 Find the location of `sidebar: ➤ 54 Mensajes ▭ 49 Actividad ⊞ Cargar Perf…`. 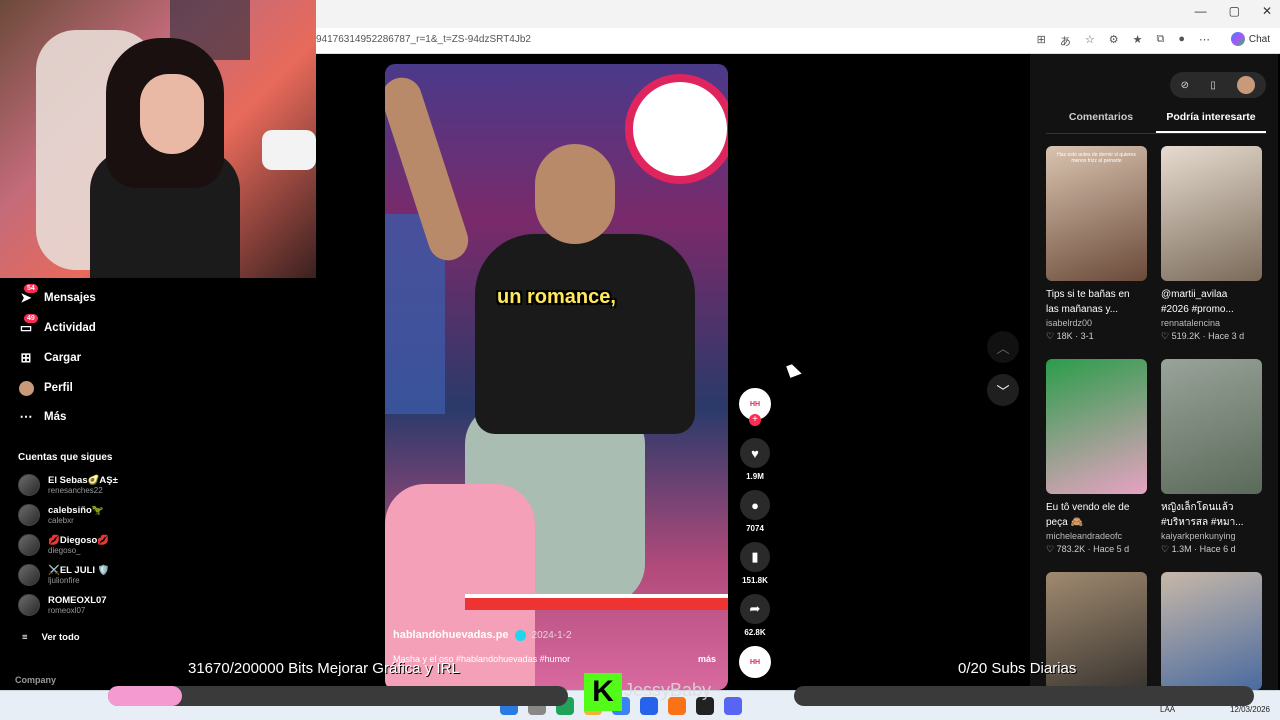

sidebar: ➤ 54 Mensajes ▭ 49 Actividad ⊞ Cargar Perf… is located at coordinates (80, 484).